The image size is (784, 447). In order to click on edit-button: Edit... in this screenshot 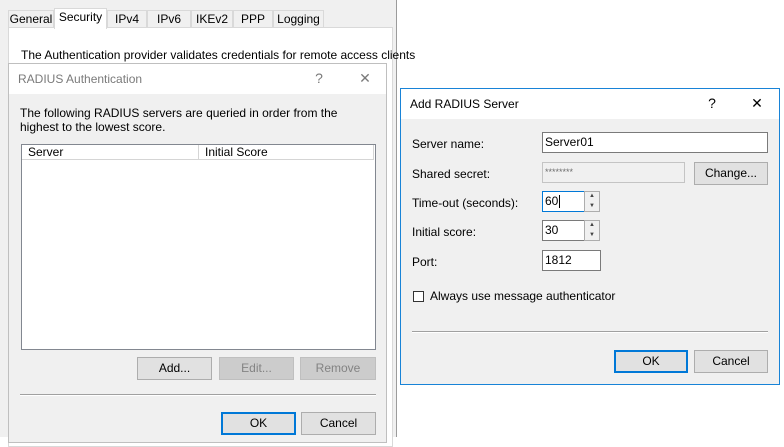, I will do `click(256, 368)`.